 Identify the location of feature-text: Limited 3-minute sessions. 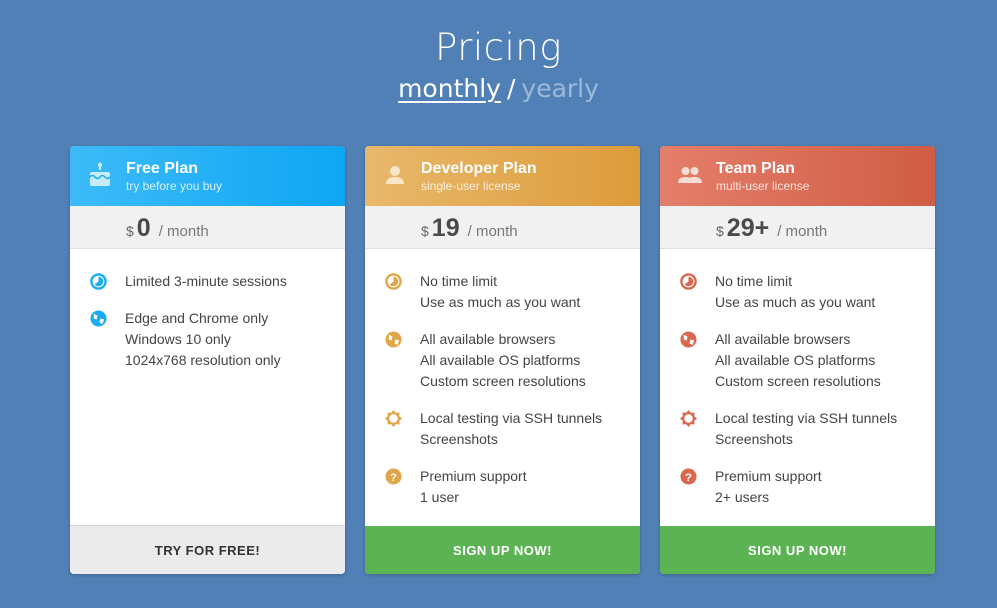
(206, 281).